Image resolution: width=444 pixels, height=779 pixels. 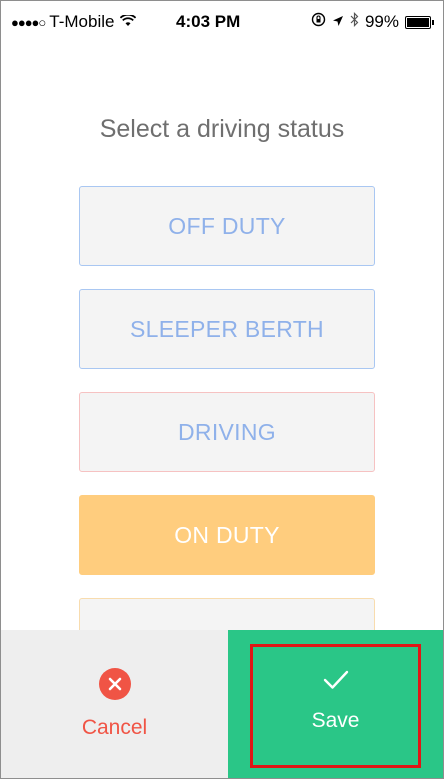 What do you see at coordinates (114, 684) in the screenshot?
I see `close-circle-icon` at bounding box center [114, 684].